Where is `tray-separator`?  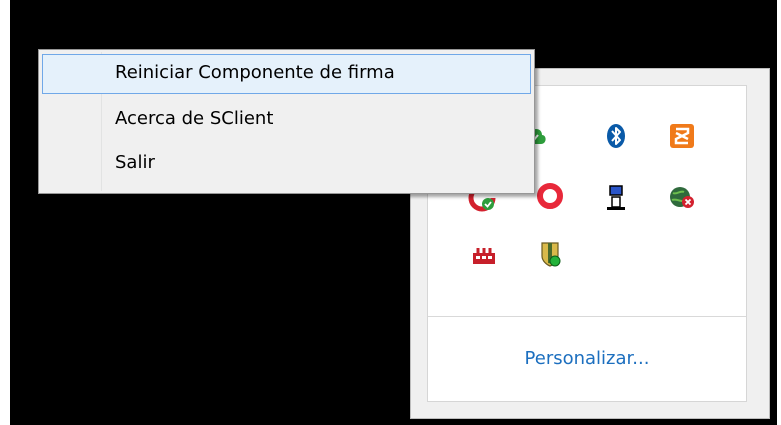
tray-separator is located at coordinates (587, 316).